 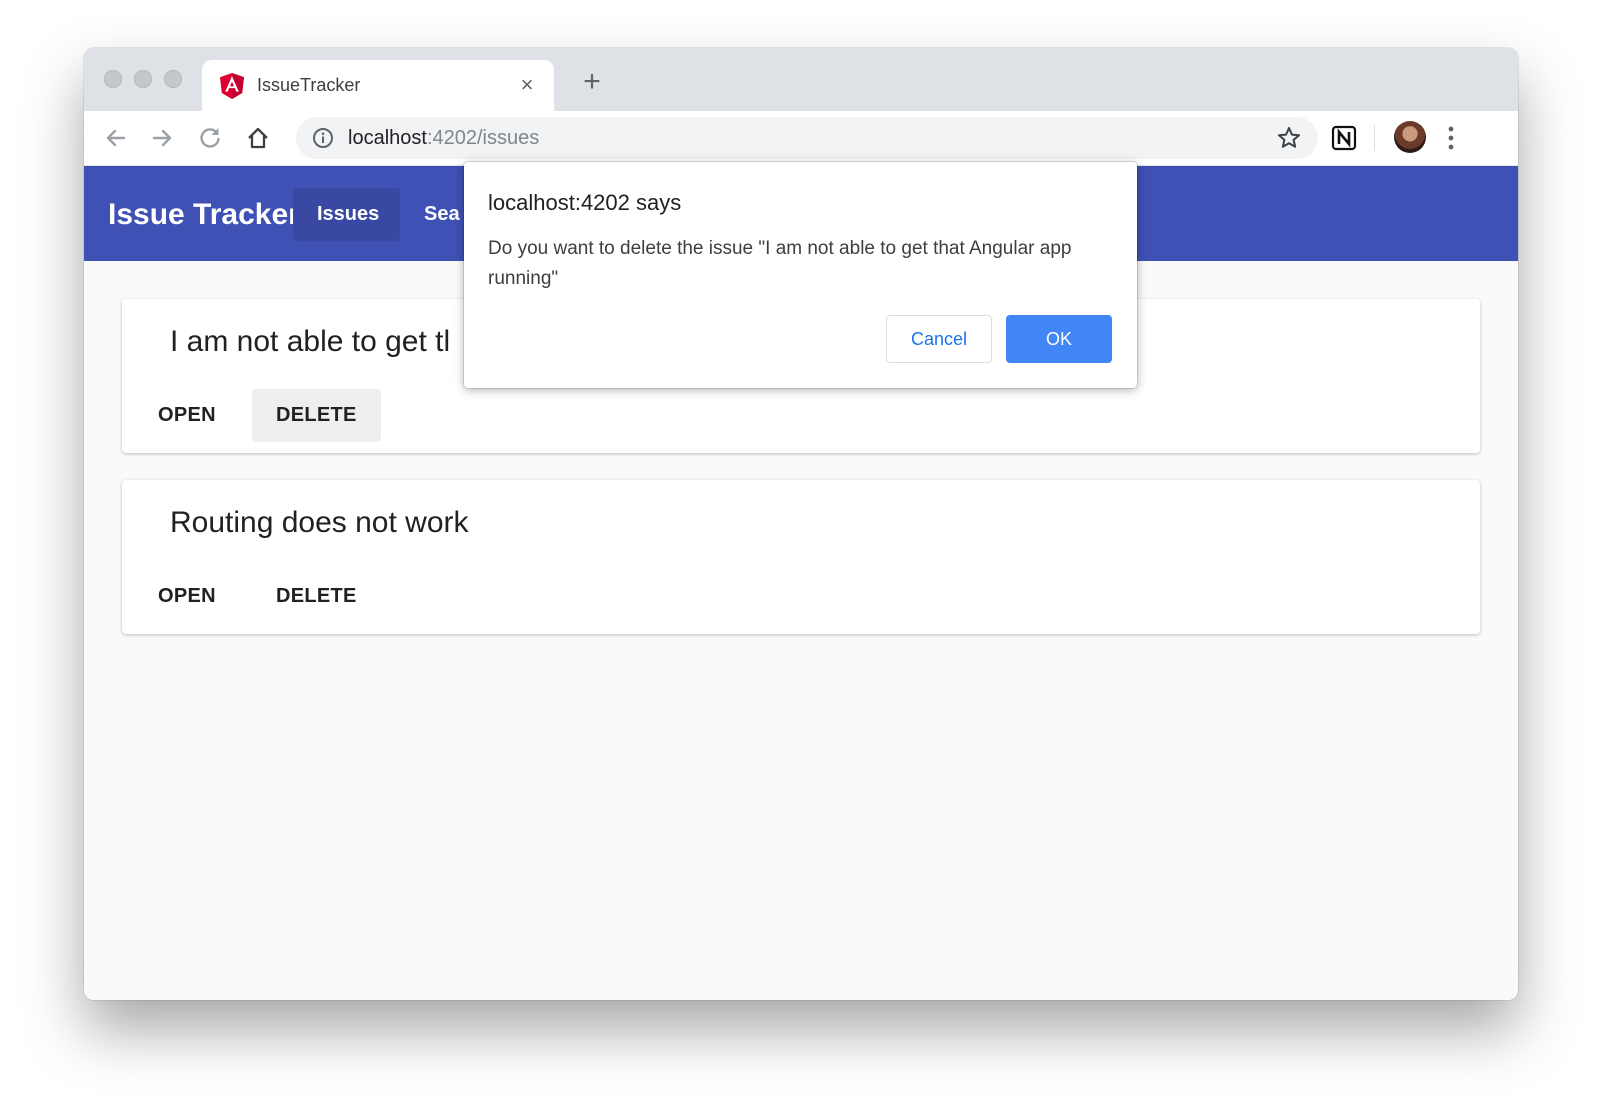 I want to click on issue-title: I am not able to get tl, so click(x=310, y=341).